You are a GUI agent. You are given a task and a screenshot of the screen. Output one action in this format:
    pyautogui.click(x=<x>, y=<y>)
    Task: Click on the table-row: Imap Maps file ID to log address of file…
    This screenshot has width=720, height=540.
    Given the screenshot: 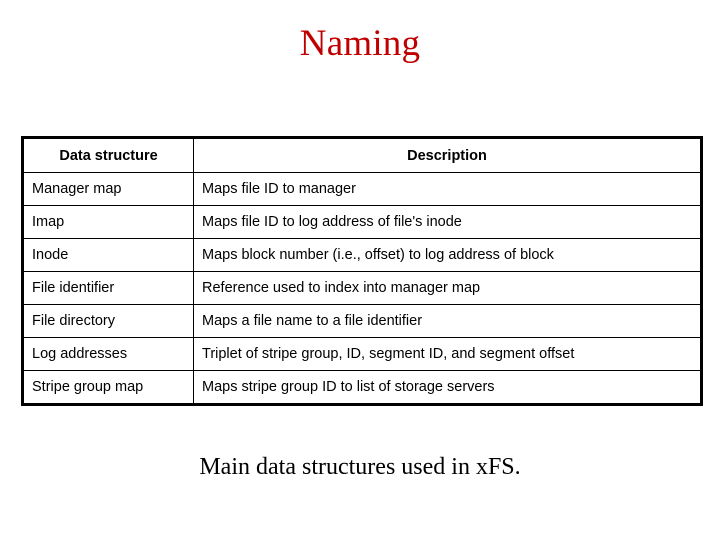 What is the action you would take?
    pyautogui.click(x=362, y=222)
    